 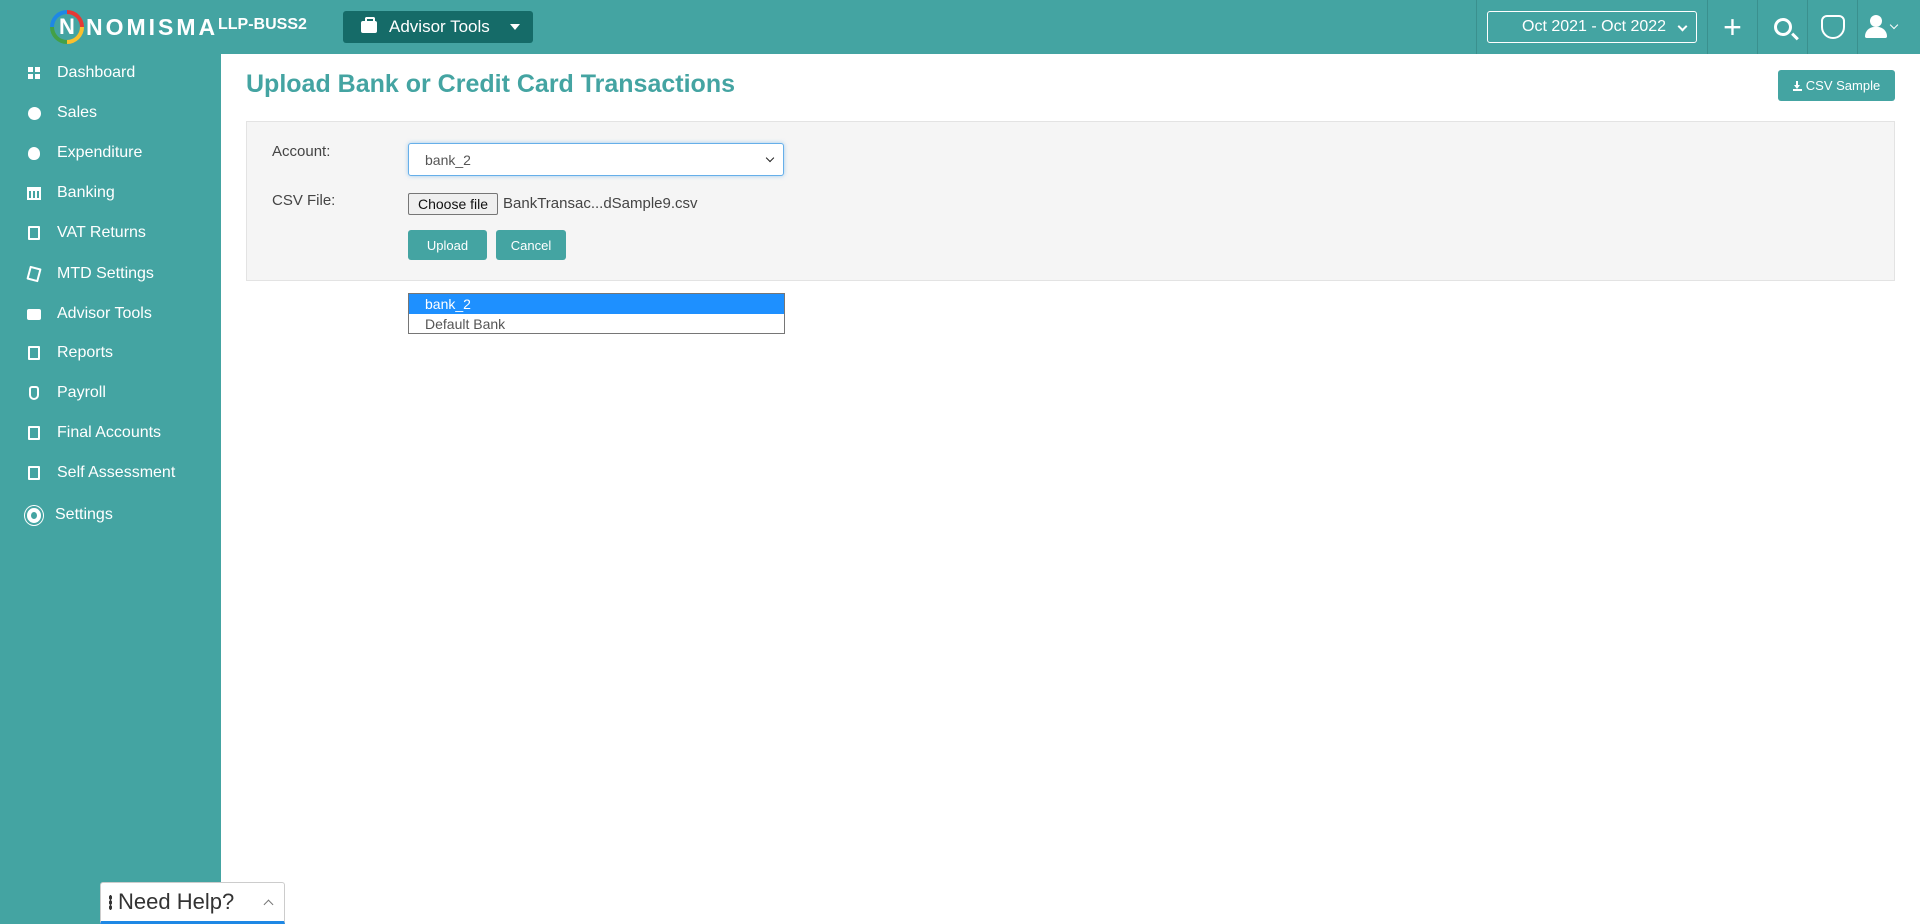 I want to click on selected-file-name: BankTransac...dSample9.csv, so click(x=600, y=203).